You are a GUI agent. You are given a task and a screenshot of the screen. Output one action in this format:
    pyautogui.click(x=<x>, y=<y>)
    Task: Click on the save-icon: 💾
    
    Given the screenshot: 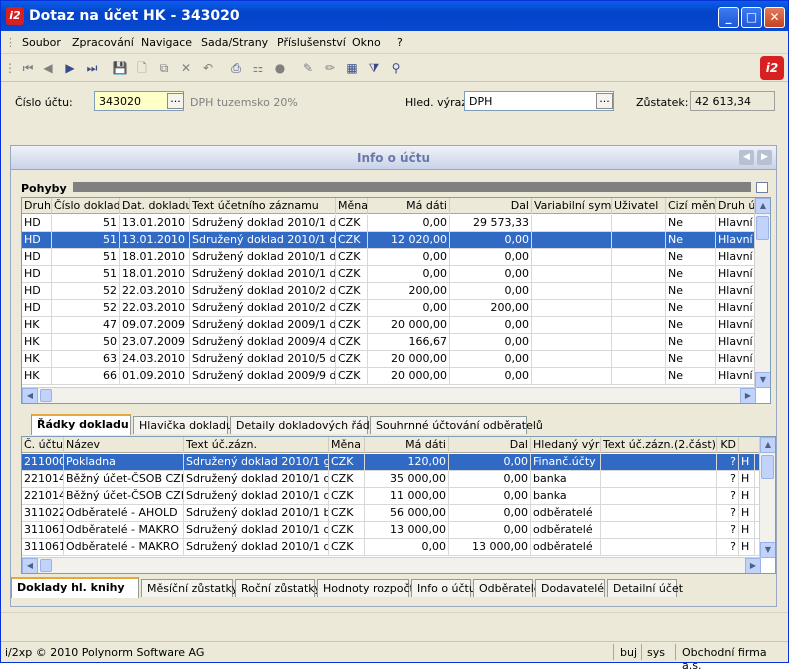 What is the action you would take?
    pyautogui.click(x=120, y=68)
    